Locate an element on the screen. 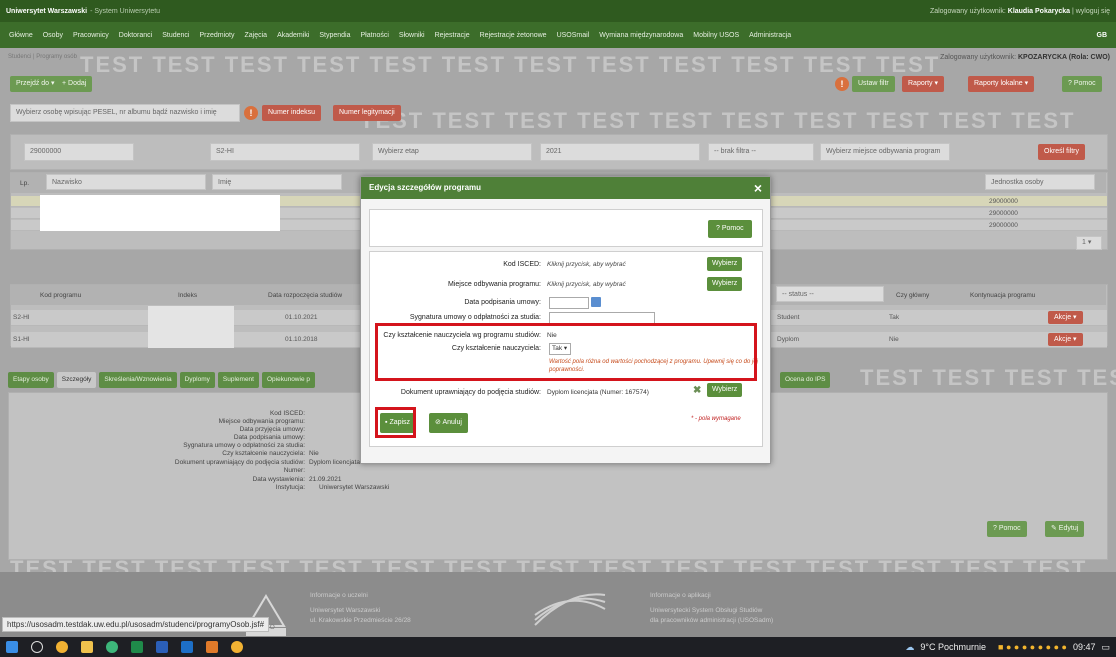 This screenshot has width=1116, height=657. edge-icon is located at coordinates (112, 647).